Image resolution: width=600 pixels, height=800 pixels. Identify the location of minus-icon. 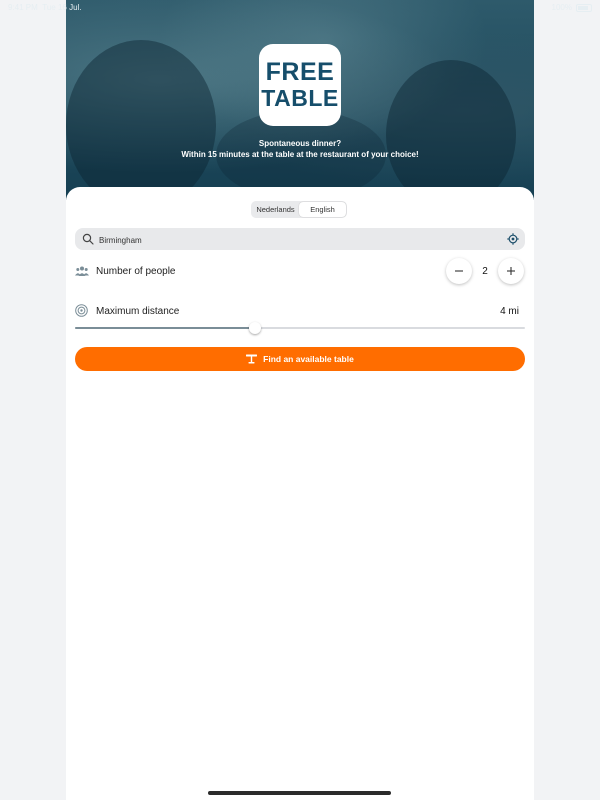
(459, 271).